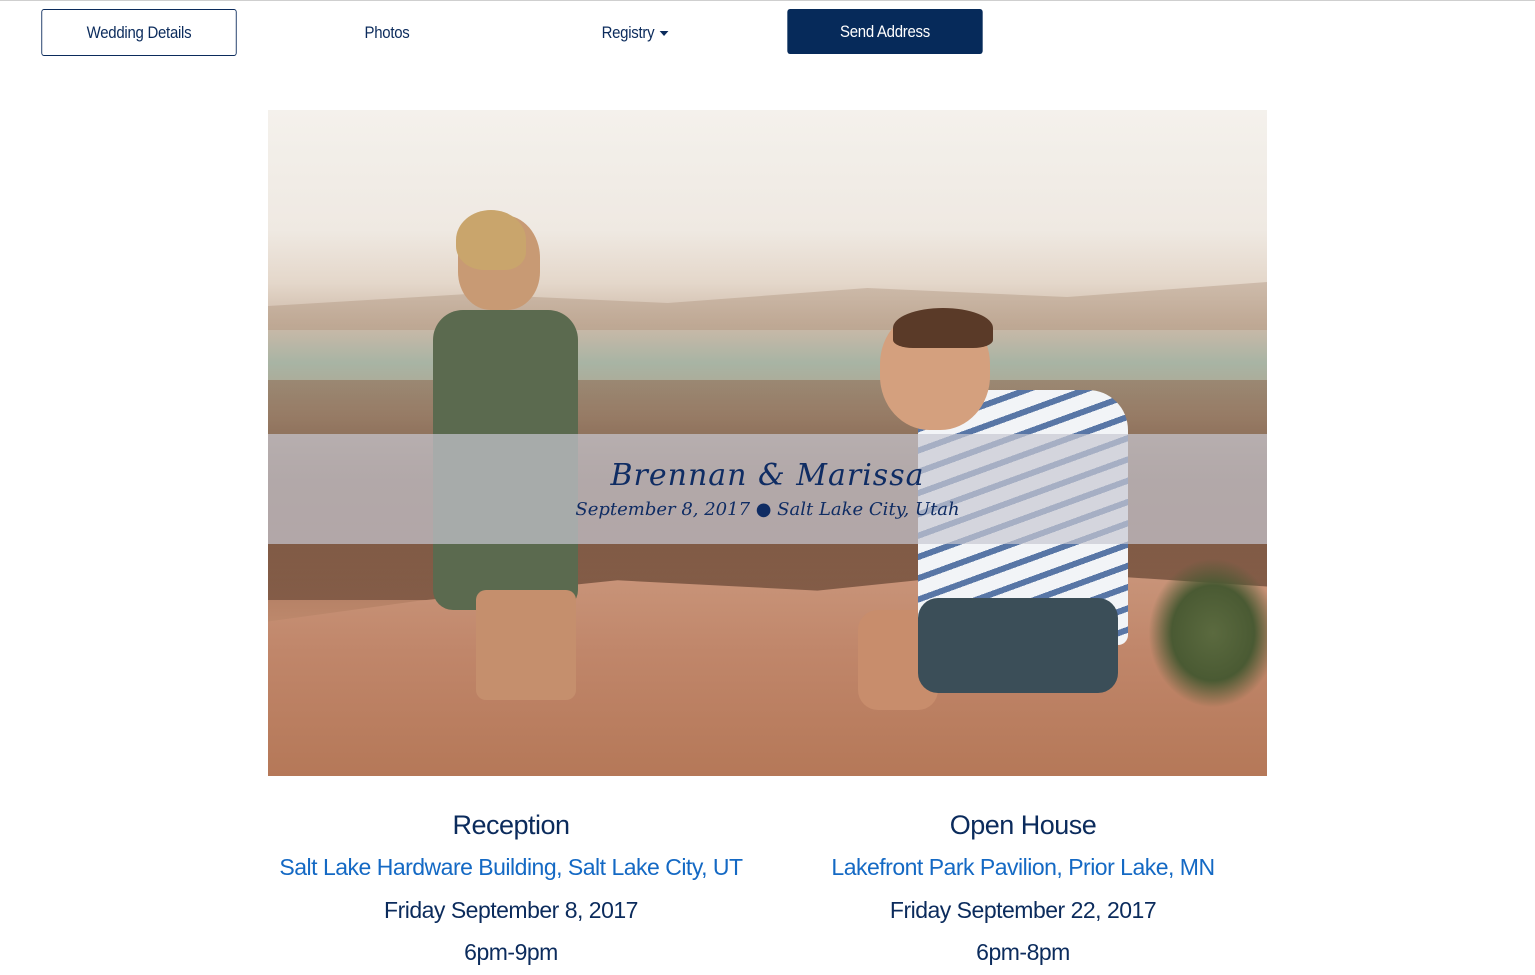 This screenshot has width=1535, height=975. I want to click on nav-photos: Photos, so click(386, 32).